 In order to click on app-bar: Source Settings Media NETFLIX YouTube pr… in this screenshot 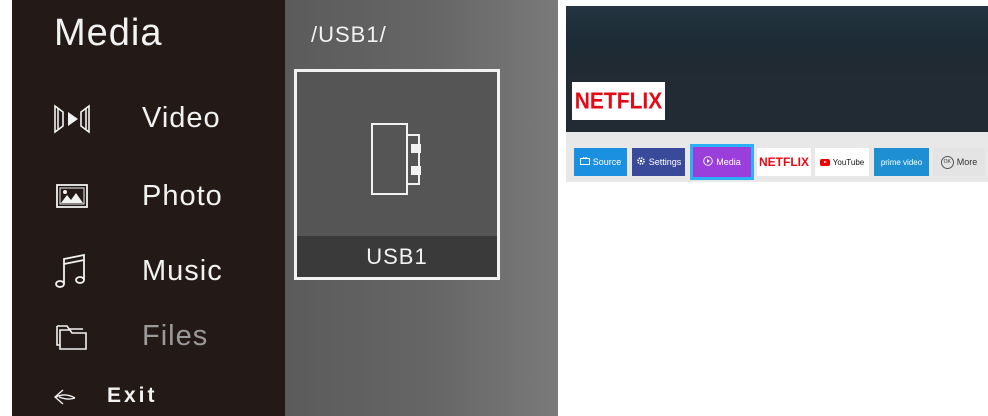, I will do `click(777, 157)`.